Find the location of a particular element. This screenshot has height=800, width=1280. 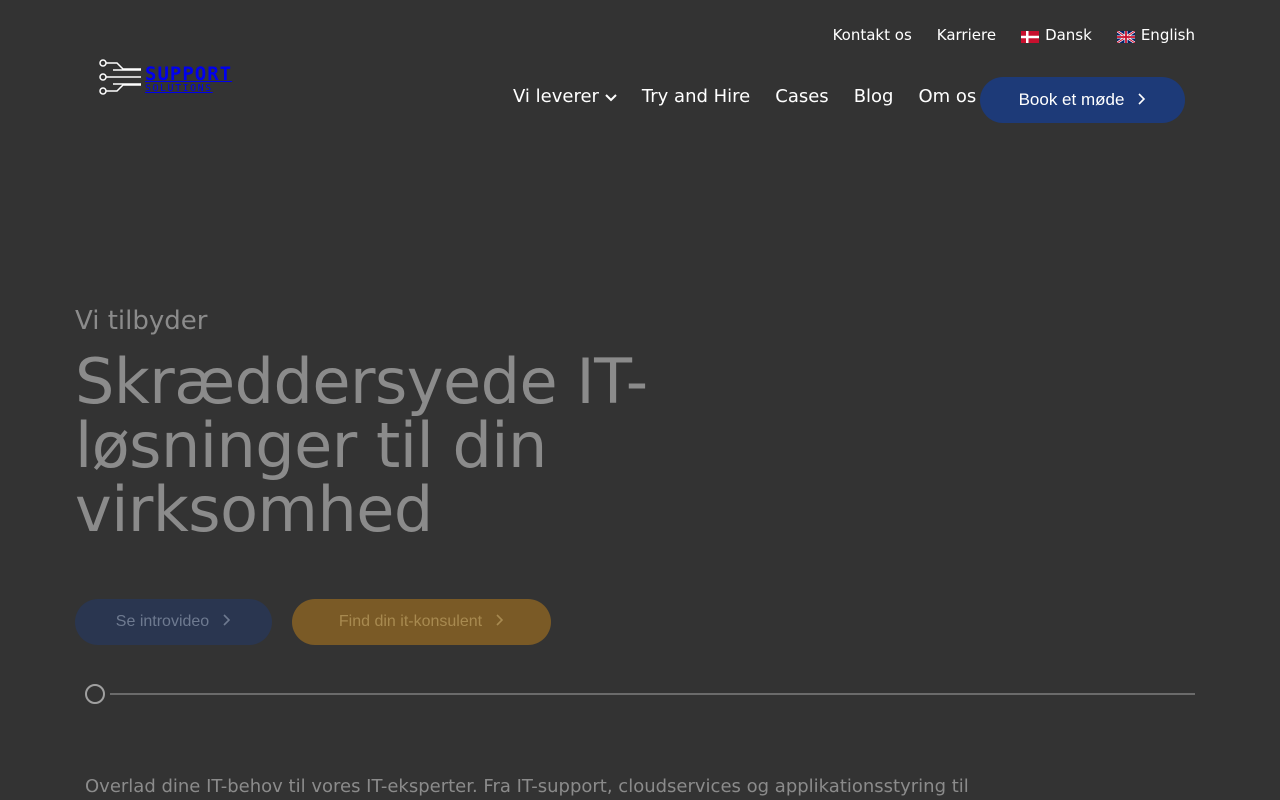

circuit-logo-icon is located at coordinates (120, 79).